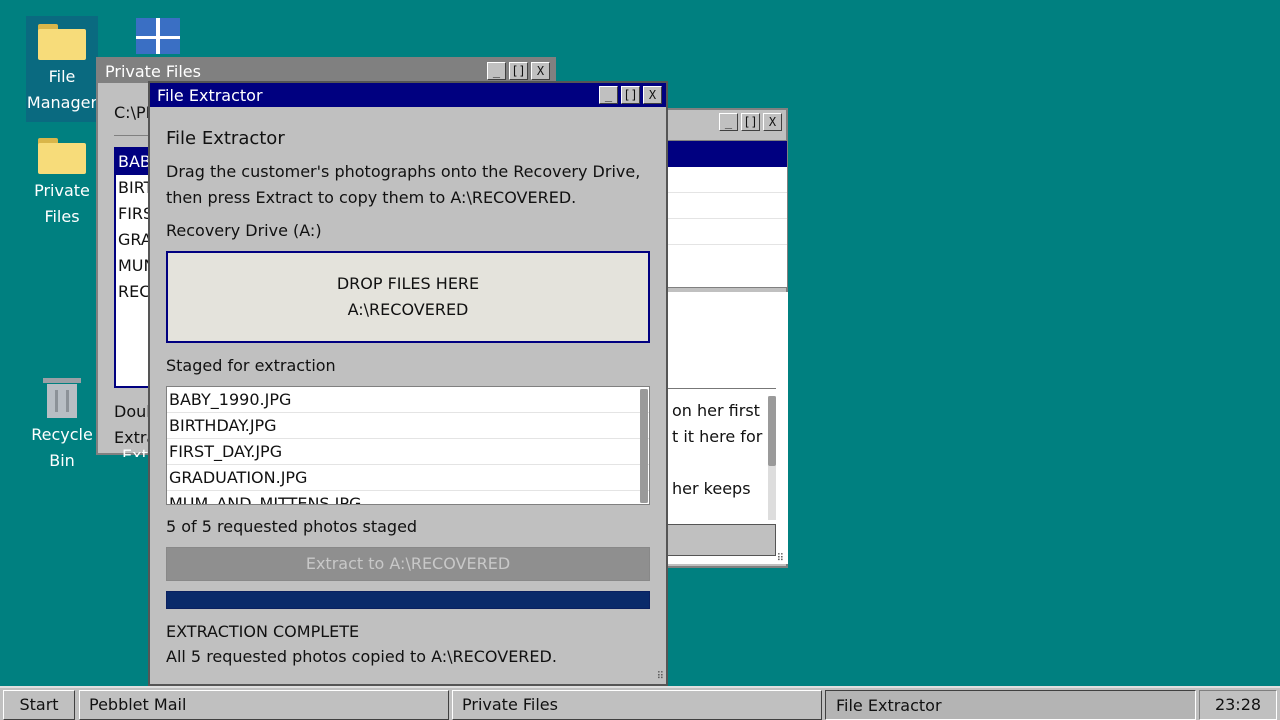  What do you see at coordinates (408, 297) in the screenshot?
I see `drop-zone: DROP FILES HERE A:\RECOVERED` at bounding box center [408, 297].